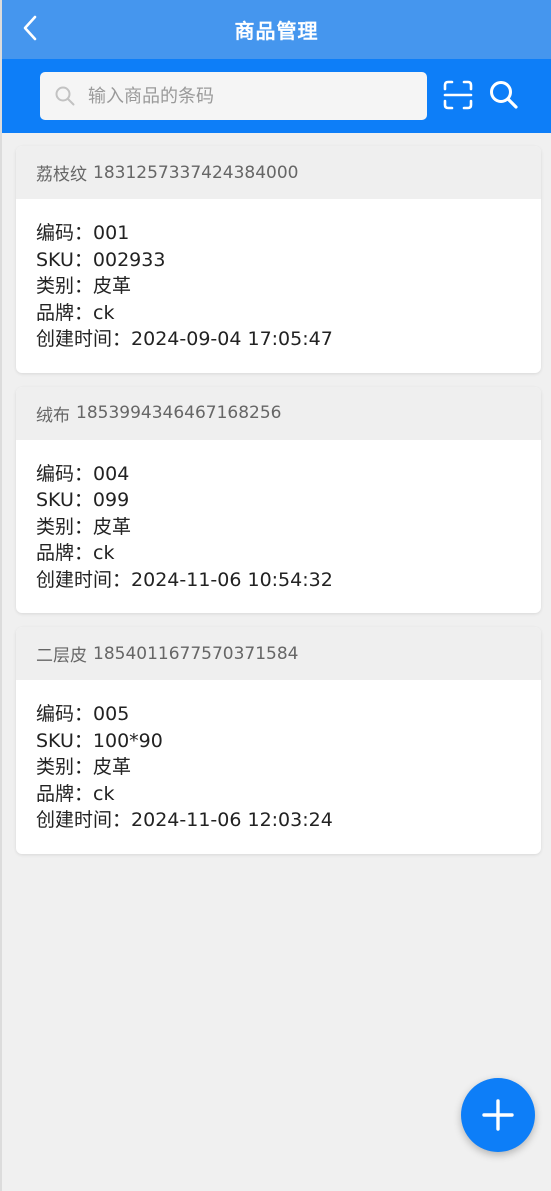 This screenshot has width=551, height=1191. What do you see at coordinates (196, 653) in the screenshot?
I see `product-barcode: 1854011677570371584` at bounding box center [196, 653].